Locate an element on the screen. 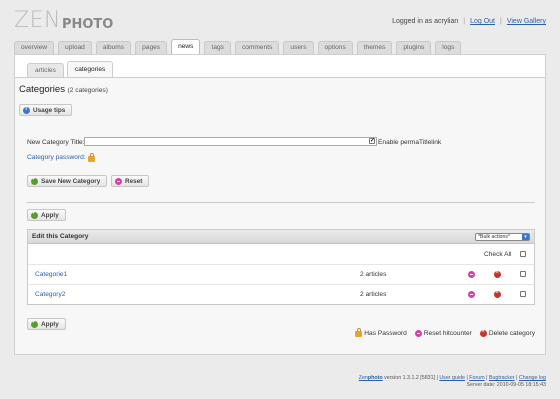  usage-tips-button: Usage tips is located at coordinates (46, 110).